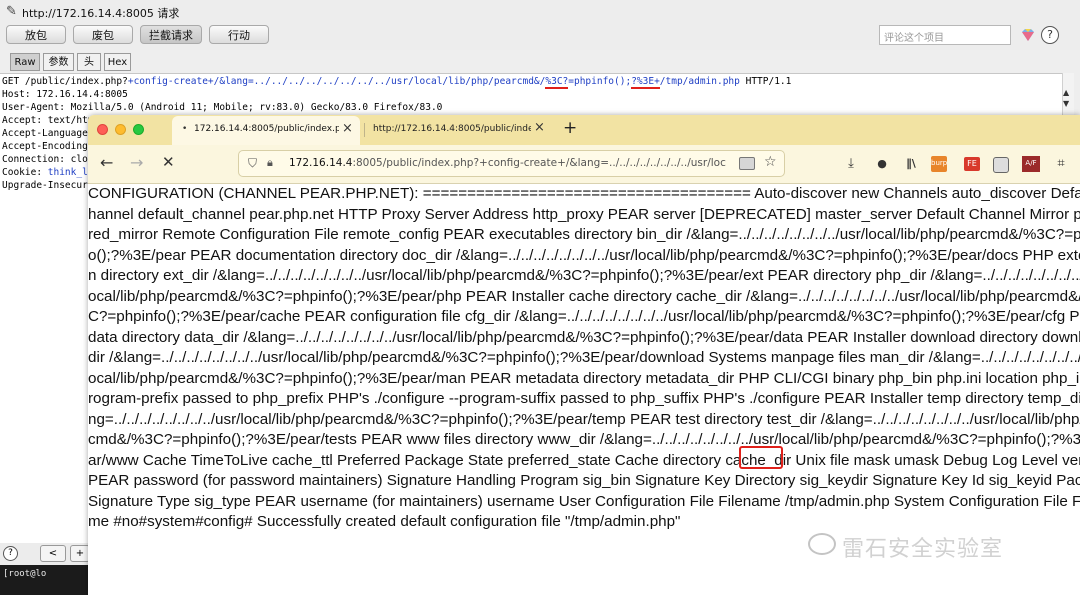  I want to click on host-header: Host: 172.16.14.4:8005, so click(65, 94).